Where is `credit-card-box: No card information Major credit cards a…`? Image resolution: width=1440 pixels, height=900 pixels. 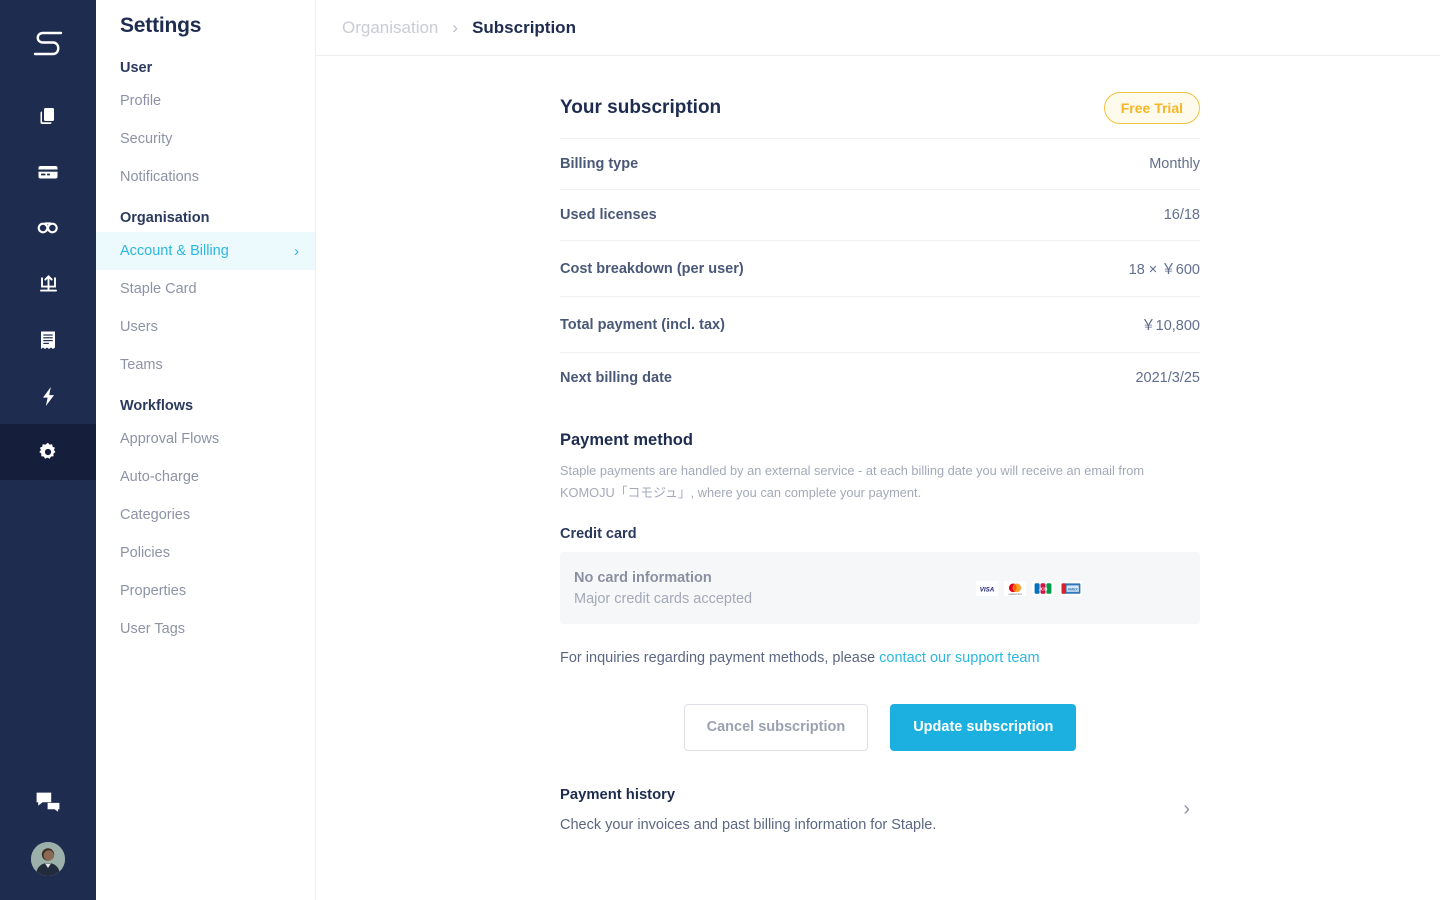
credit-card-box: No card information Major credit cards a… is located at coordinates (880, 588).